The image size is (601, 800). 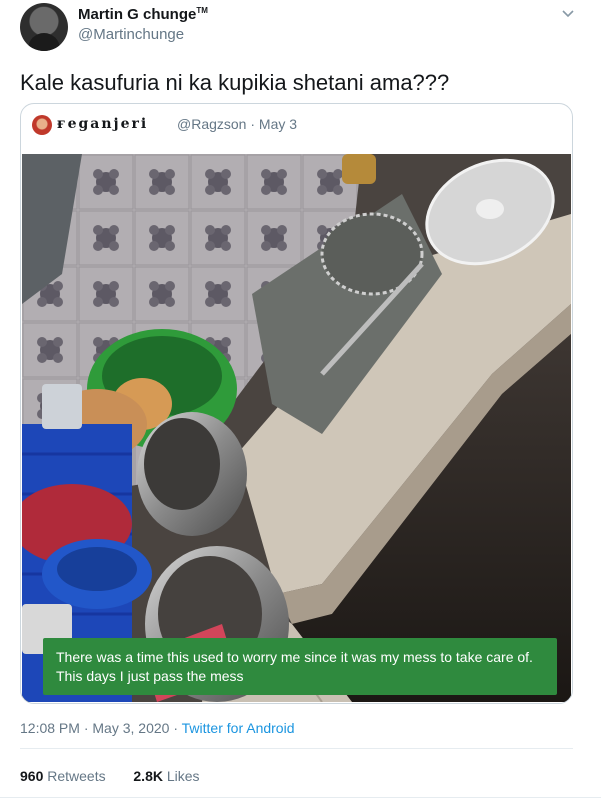 I want to click on likes-label: Likes, so click(x=183, y=776).